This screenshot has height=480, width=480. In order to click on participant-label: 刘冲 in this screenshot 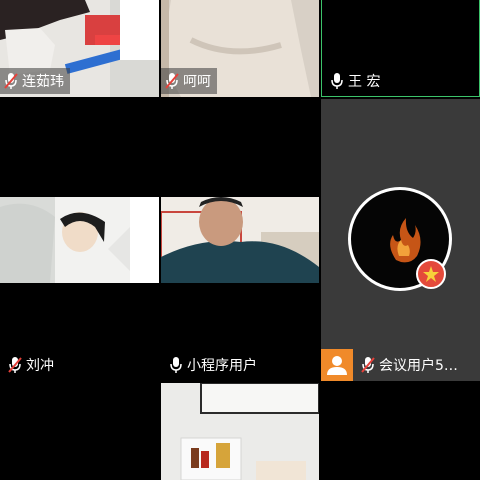, I will do `click(32, 365)`.